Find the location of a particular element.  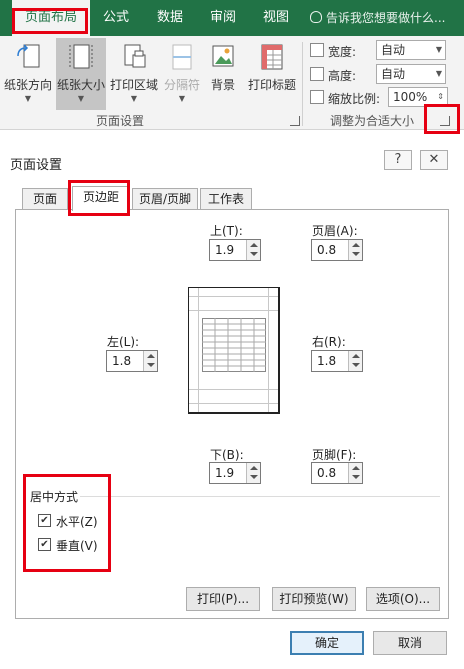

preview-table-grid is located at coordinates (234, 345).